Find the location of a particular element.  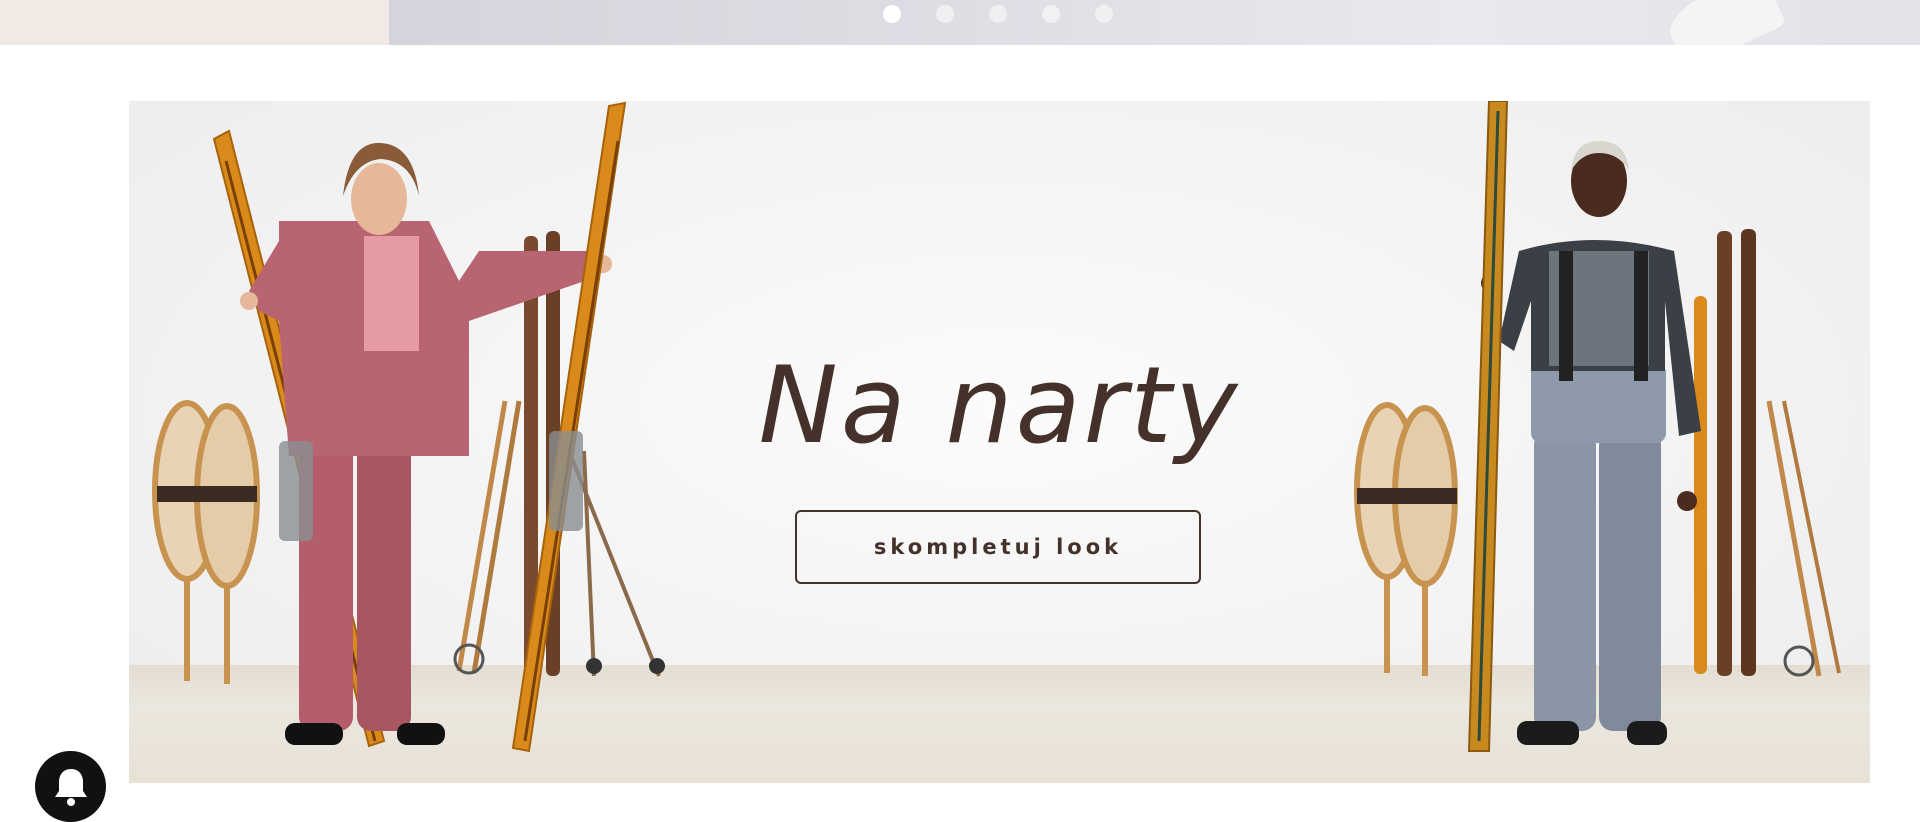

bell-icon is located at coordinates (71, 787).